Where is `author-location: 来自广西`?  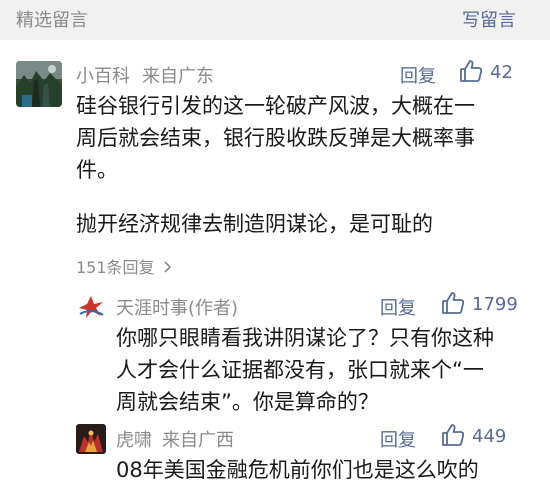
author-location: 来自广西 is located at coordinates (198, 440).